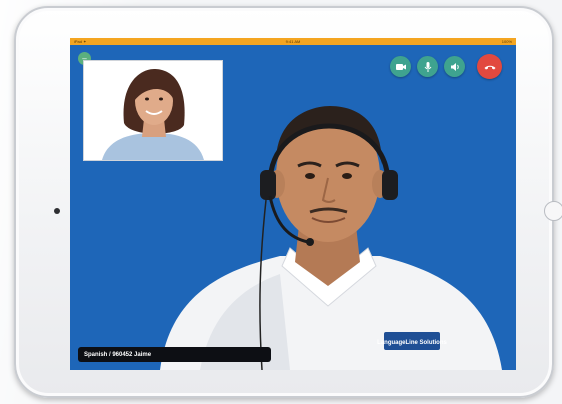  I want to click on status-time: 9:41 AM, so click(293, 41).